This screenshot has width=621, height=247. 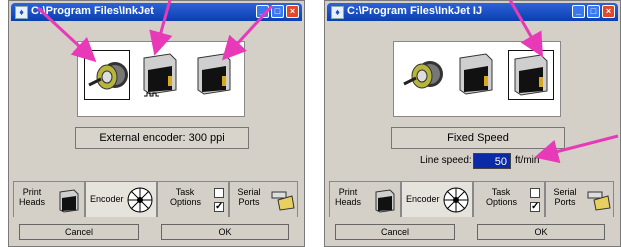 What do you see at coordinates (527, 160) in the screenshot?
I see `line-speed-unit: ft/min` at bounding box center [527, 160].